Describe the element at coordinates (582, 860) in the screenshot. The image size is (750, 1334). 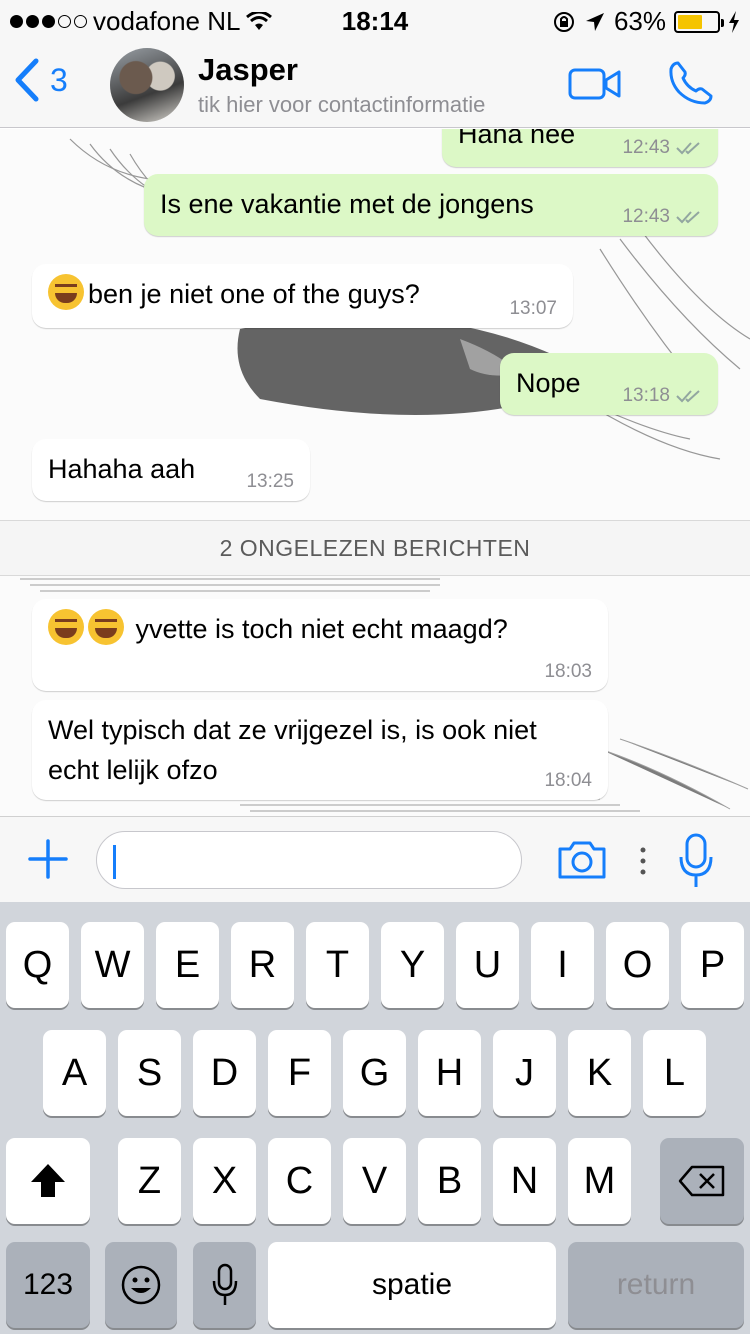
I see `camera-icon` at that location.